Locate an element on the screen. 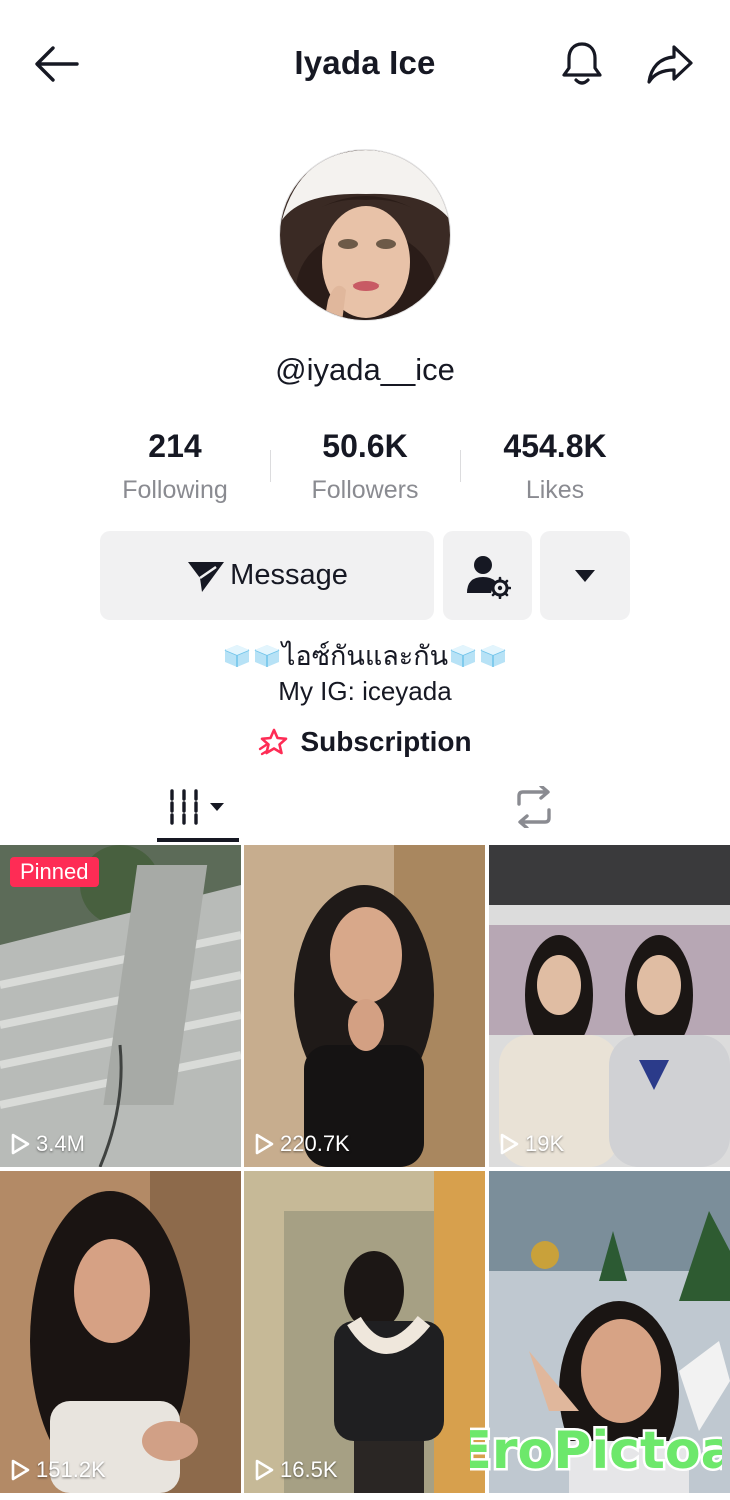 The image size is (730, 1500). stat-value: 454.8K is located at coordinates (555, 446).